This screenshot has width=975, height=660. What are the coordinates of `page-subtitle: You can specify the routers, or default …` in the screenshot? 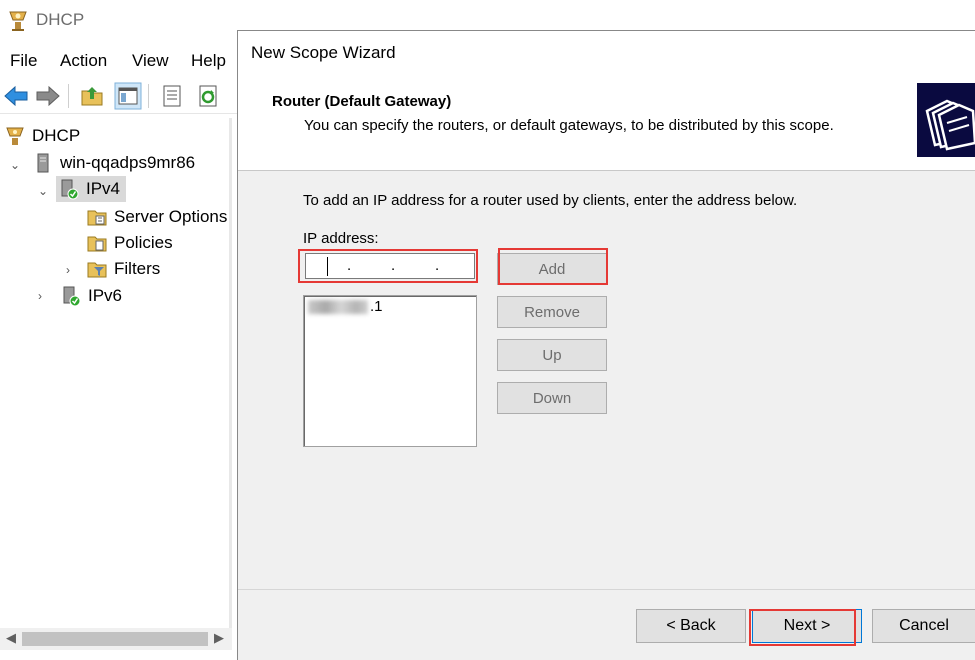 It's located at (569, 125).